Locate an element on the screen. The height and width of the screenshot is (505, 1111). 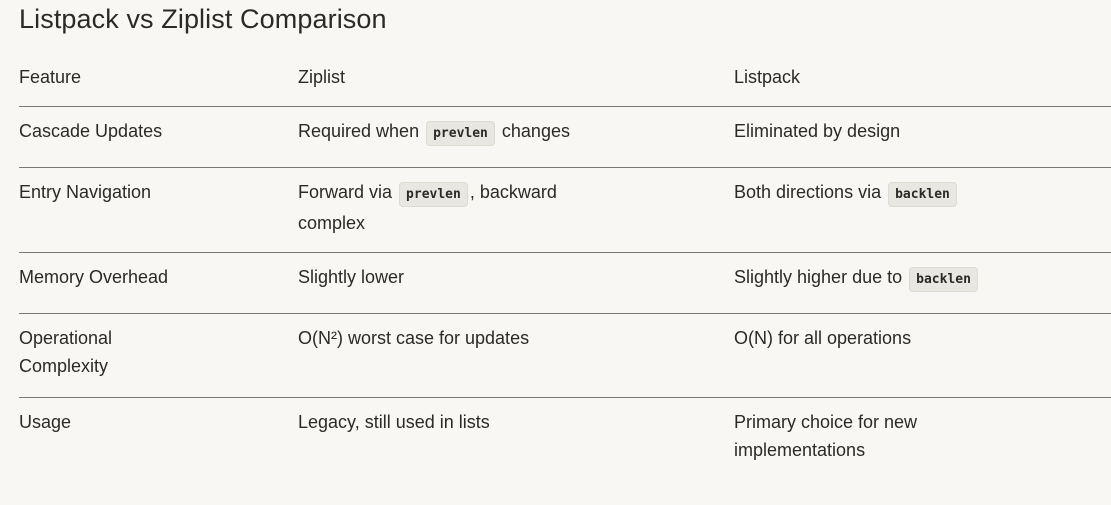
cell-text: Slightly higher due to is located at coordinates (818, 277).